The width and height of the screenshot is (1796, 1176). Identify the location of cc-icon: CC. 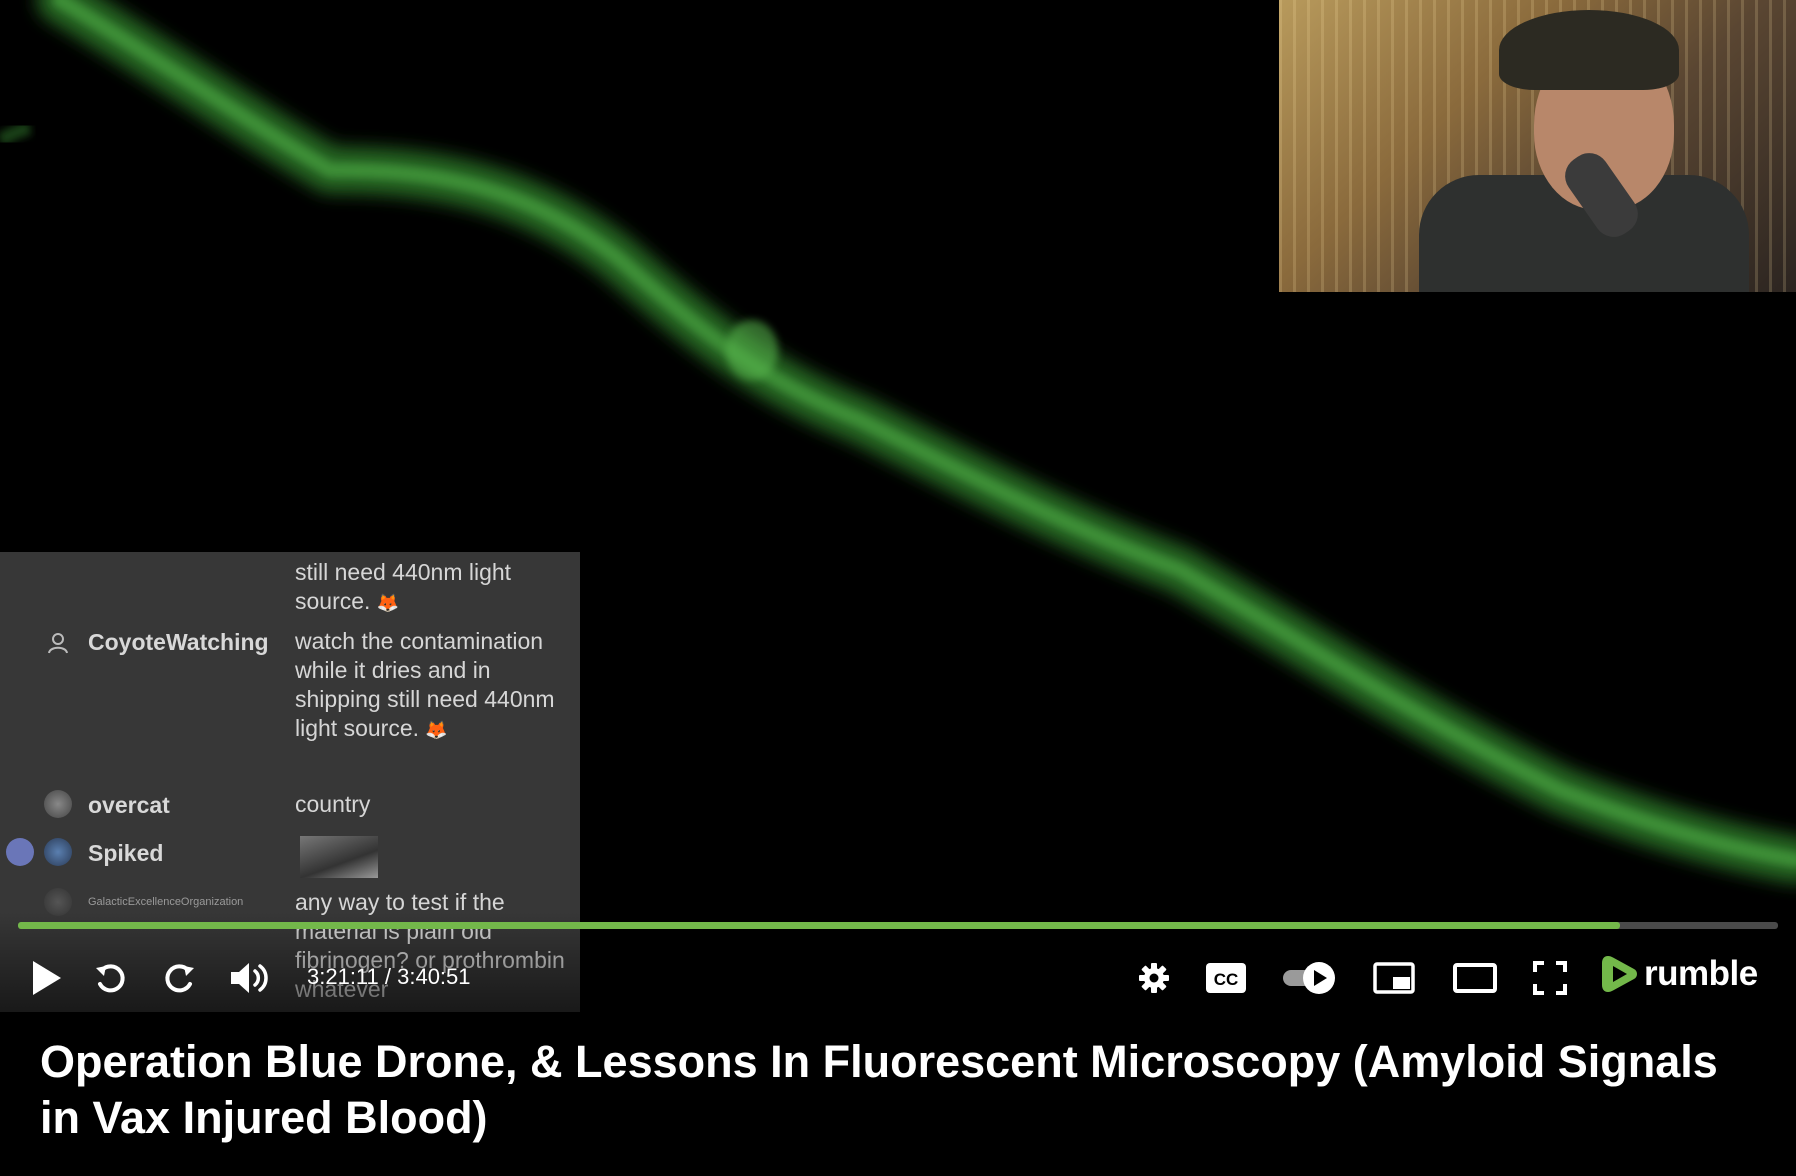
(1226, 978).